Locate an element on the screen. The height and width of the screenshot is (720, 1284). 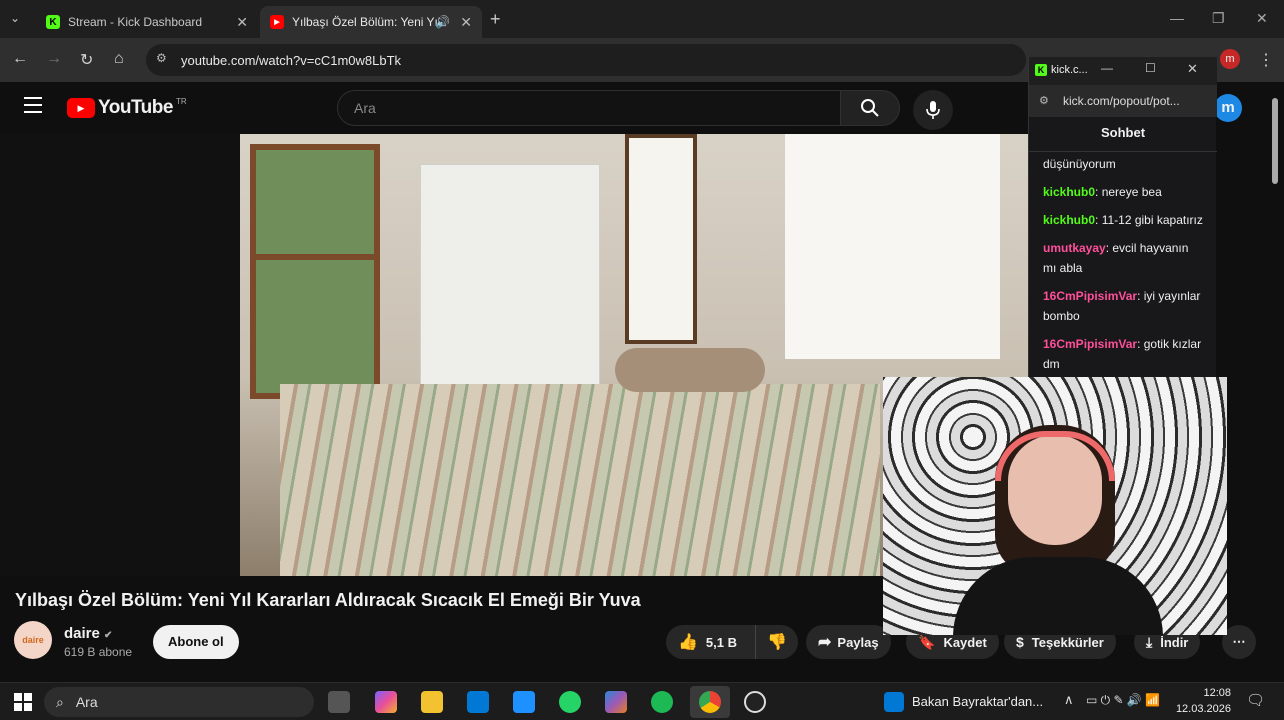
obs-studio-icon is located at coordinates (755, 702).